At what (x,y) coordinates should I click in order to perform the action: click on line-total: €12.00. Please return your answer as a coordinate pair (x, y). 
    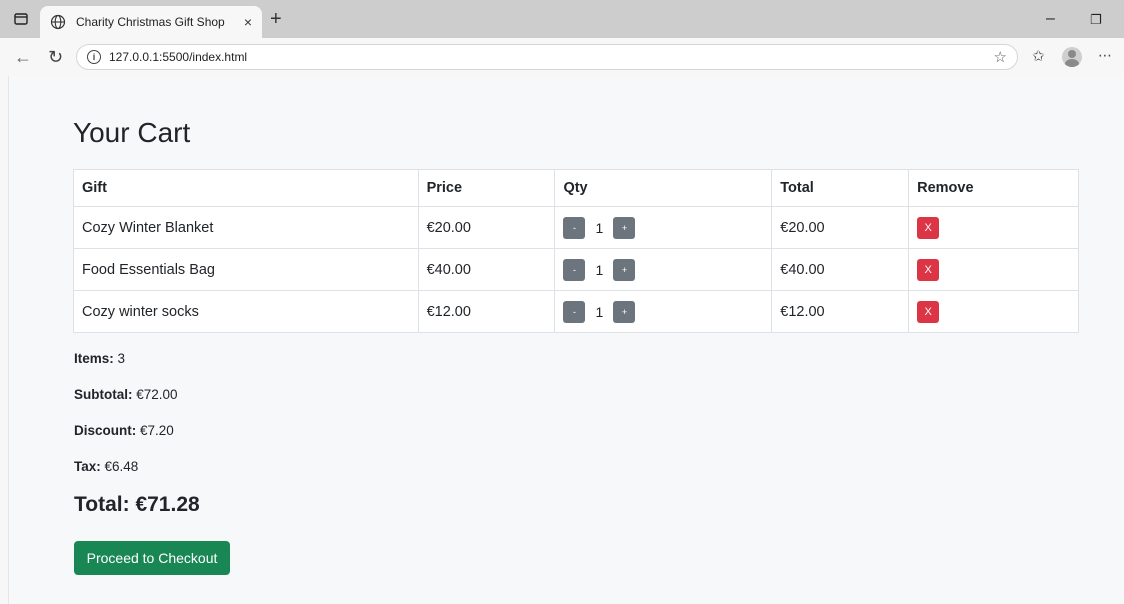
    Looking at the image, I should click on (840, 311).